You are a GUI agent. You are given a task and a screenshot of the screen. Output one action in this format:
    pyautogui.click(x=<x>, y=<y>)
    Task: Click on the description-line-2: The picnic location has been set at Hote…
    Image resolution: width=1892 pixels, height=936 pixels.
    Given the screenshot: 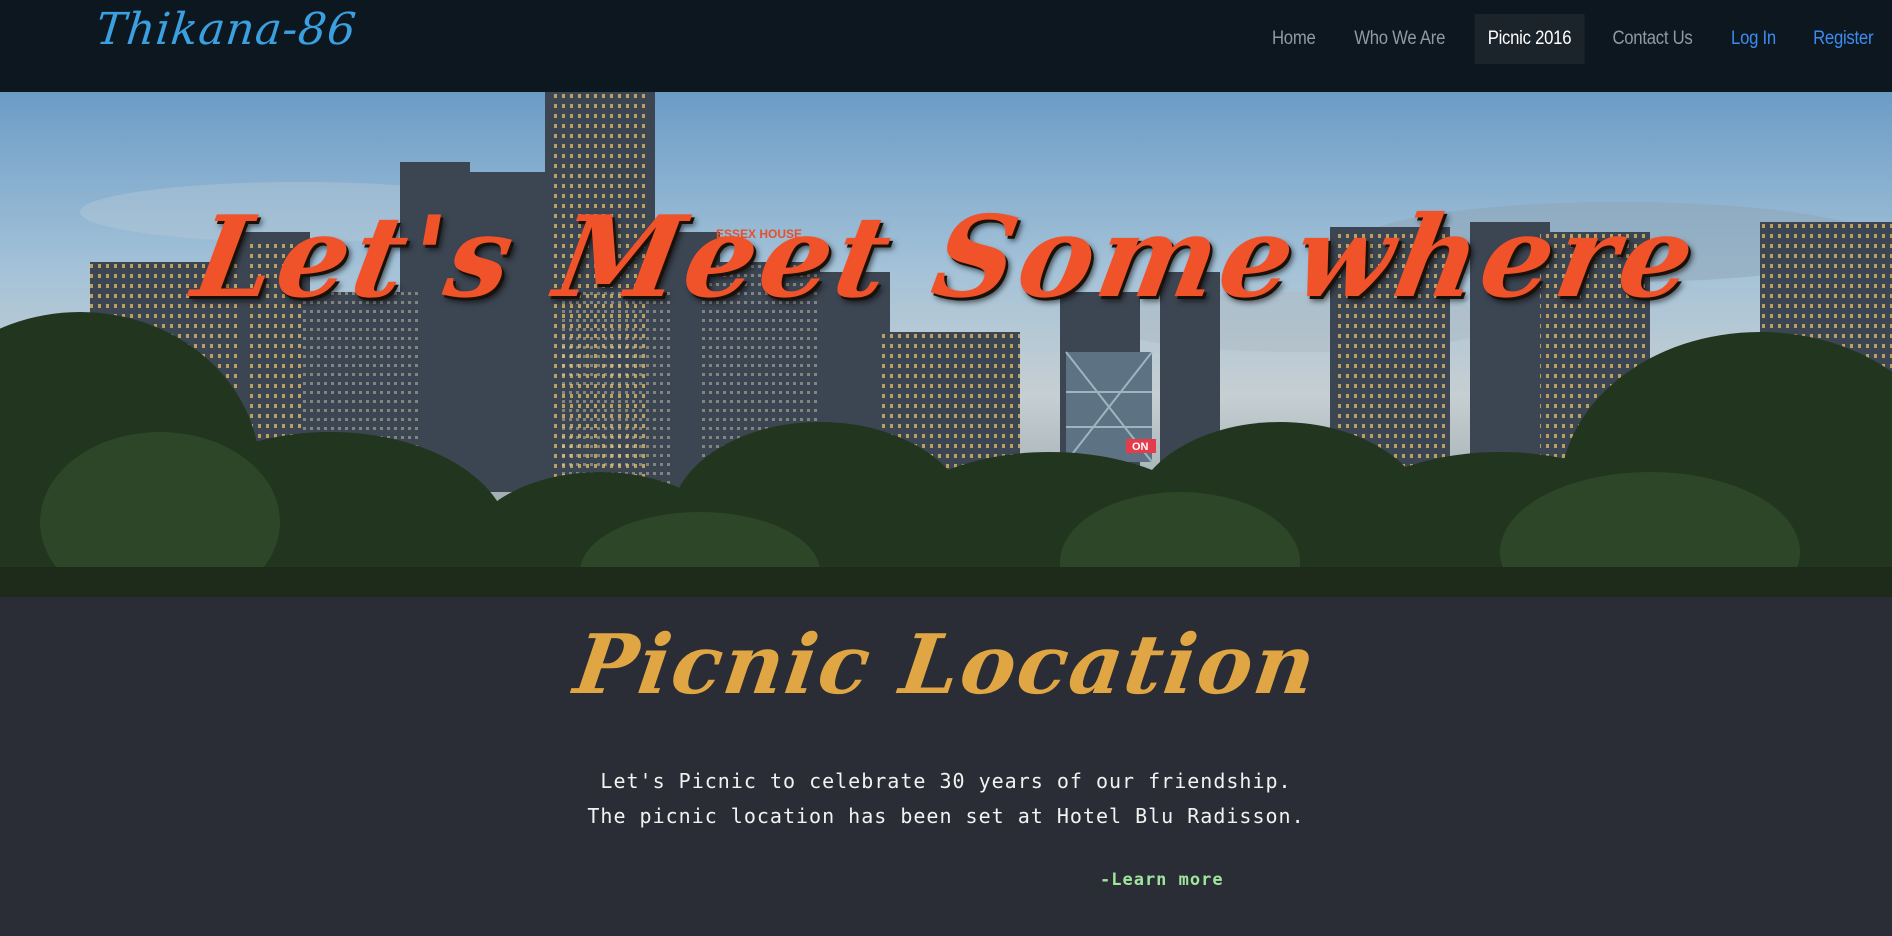 What is the action you would take?
    pyautogui.click(x=946, y=816)
    